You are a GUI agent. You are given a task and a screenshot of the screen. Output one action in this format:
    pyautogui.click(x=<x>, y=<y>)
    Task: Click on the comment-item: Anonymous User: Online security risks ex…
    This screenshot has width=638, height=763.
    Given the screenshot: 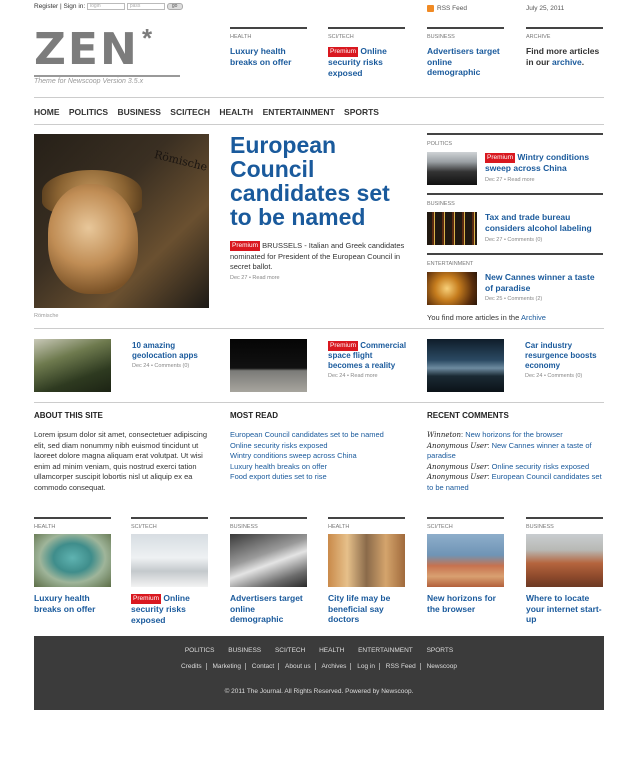 What is the action you would take?
    pyautogui.click(x=508, y=466)
    